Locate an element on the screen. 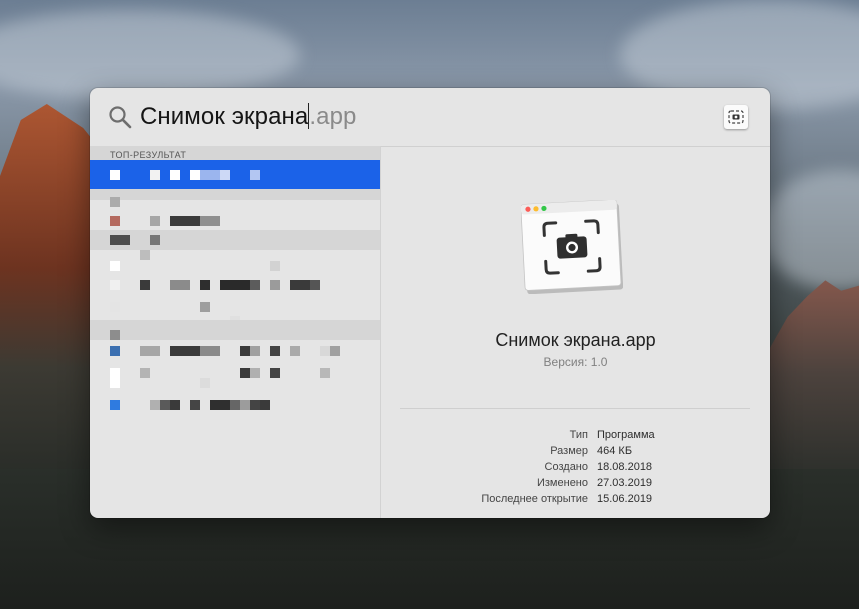  info-value: 18.08.2018 is located at coordinates (625, 467).